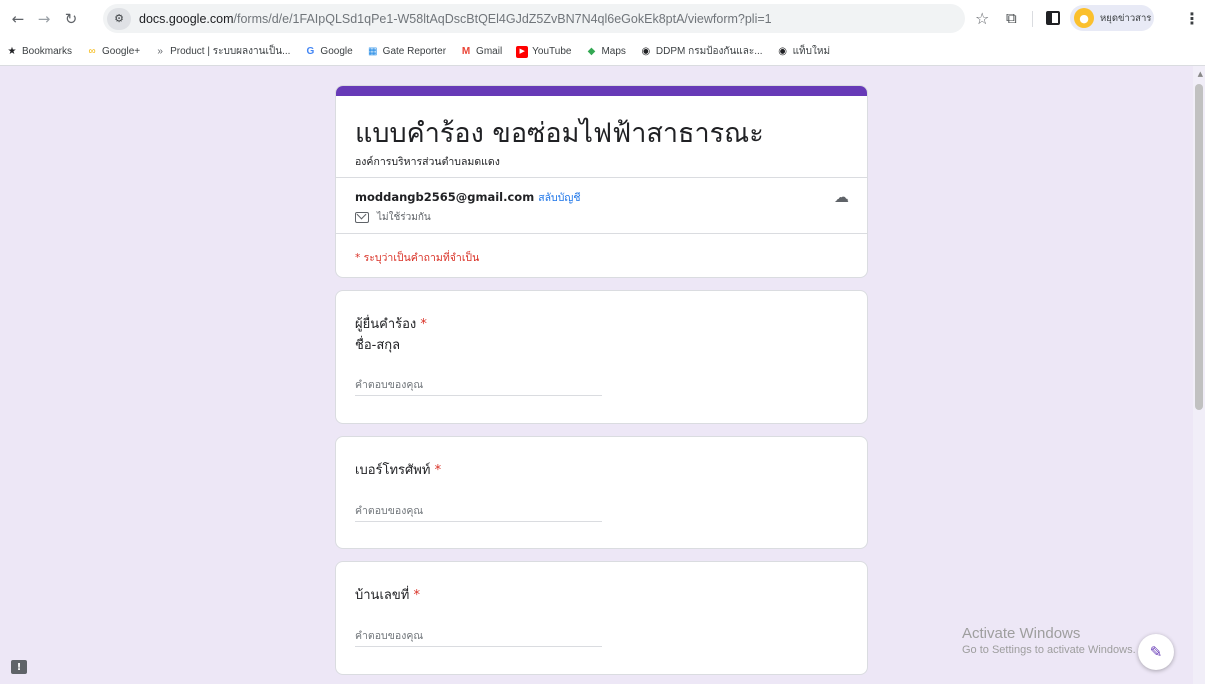  Describe the element at coordinates (186, 18) in the screenshot. I see `url-host: docs.google.com` at that location.